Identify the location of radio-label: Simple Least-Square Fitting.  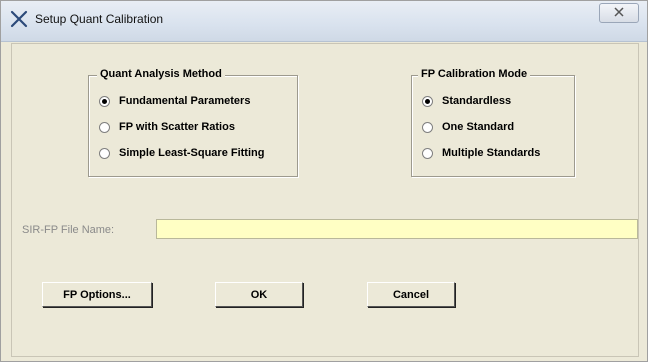
(192, 153).